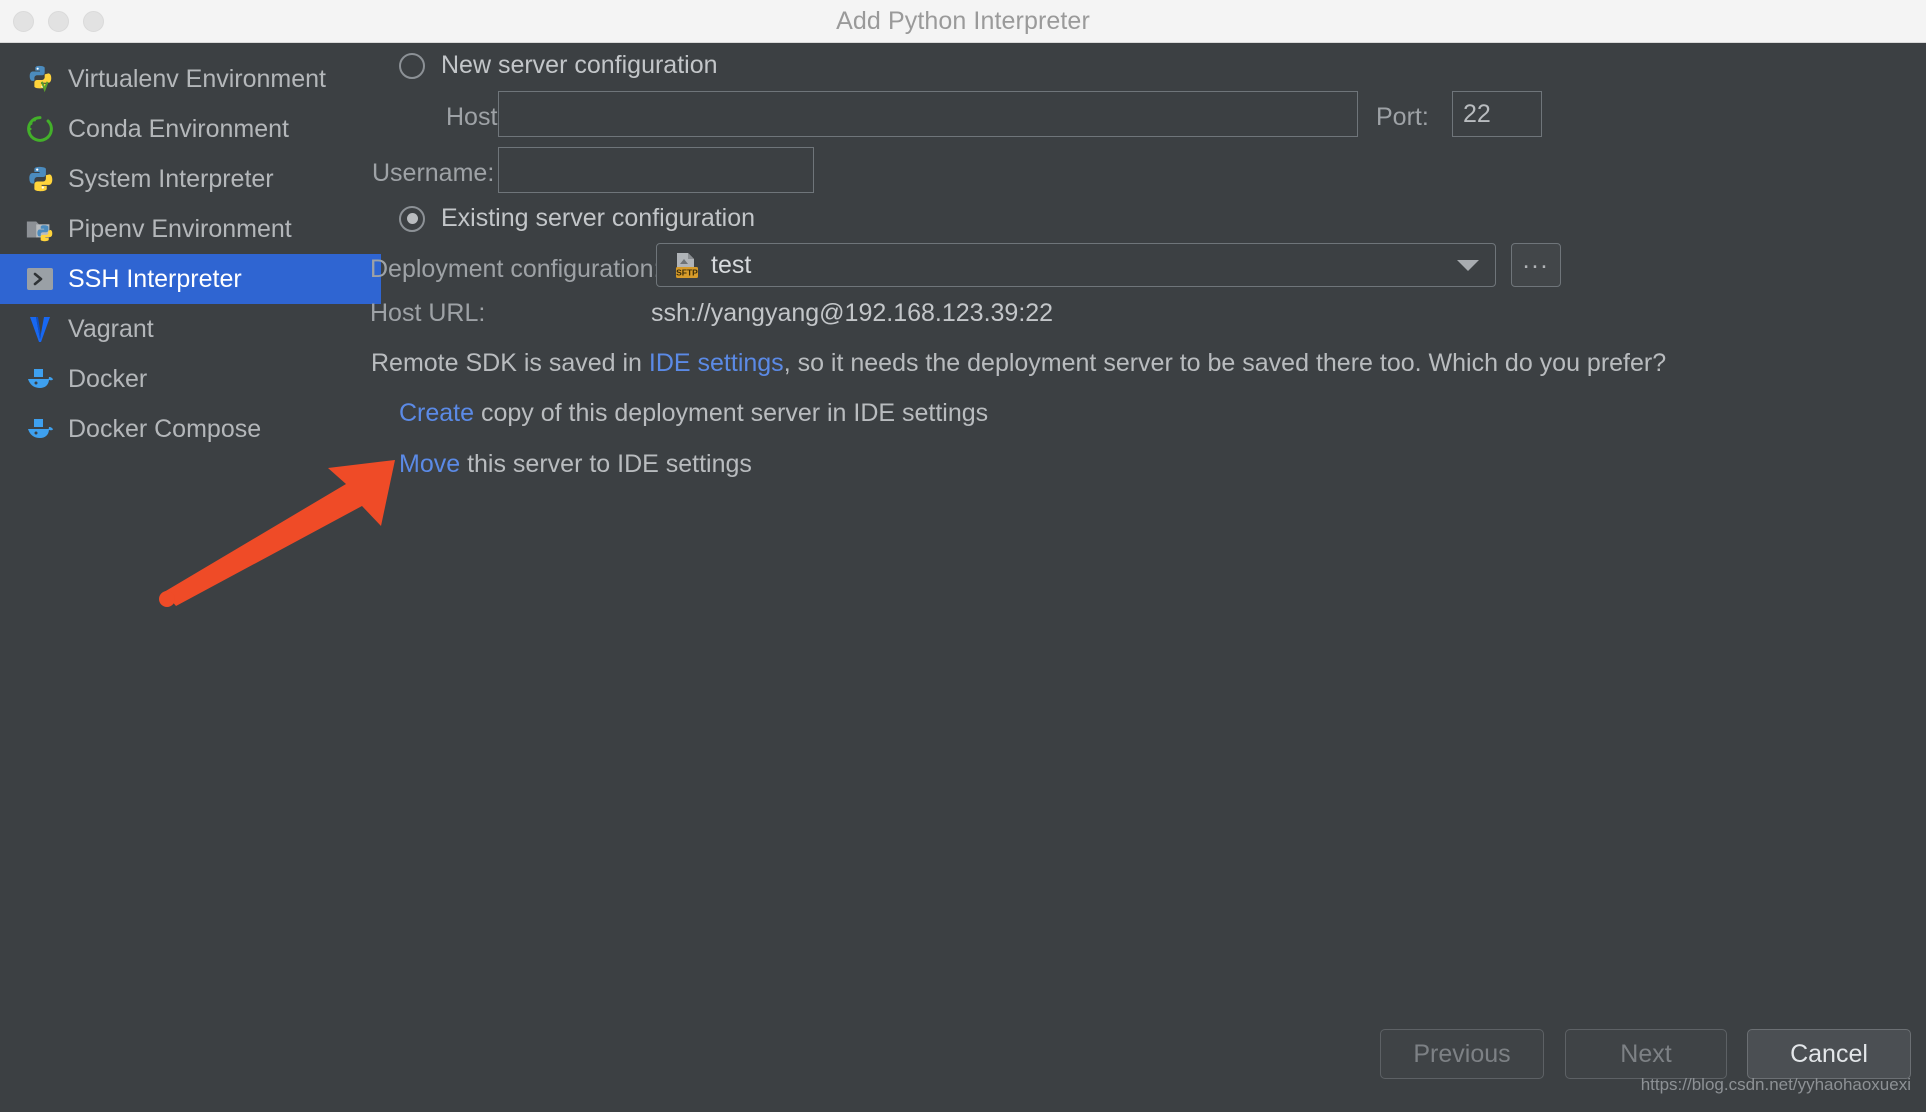 Image resolution: width=1926 pixels, height=1112 pixels. I want to click on sidebar-item-pipenv-environment: Pipenv Environment, so click(190, 229).